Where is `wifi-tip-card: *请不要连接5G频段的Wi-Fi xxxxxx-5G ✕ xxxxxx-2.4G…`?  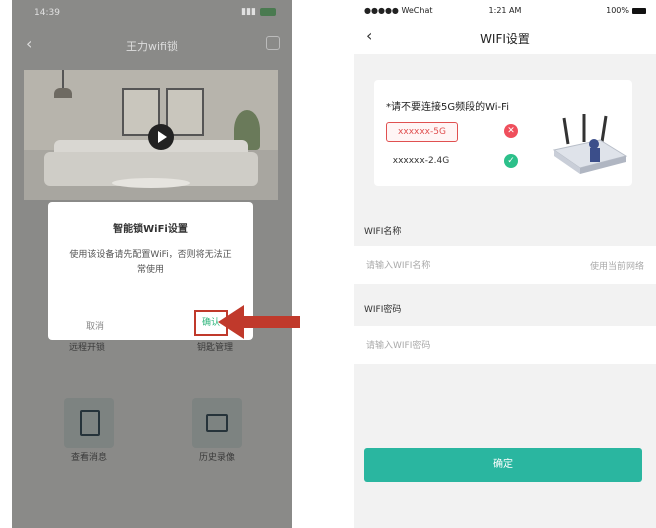 wifi-tip-card: *请不要连接5G频段的Wi-Fi xxxxxx-5G ✕ xxxxxx-2.4G… is located at coordinates (503, 133).